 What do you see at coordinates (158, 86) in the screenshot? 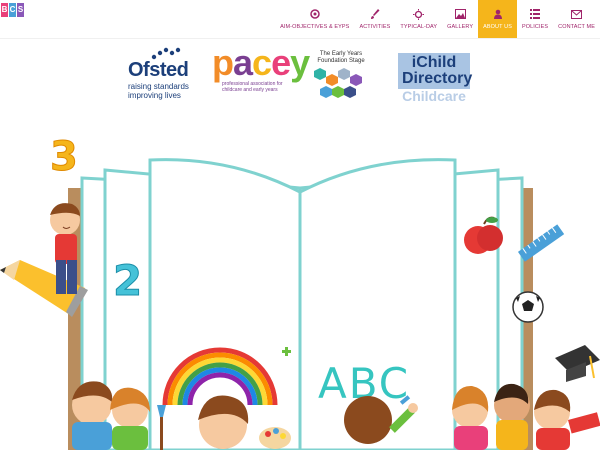
I see `ofsted-tagline-1: raising standards` at bounding box center [158, 86].